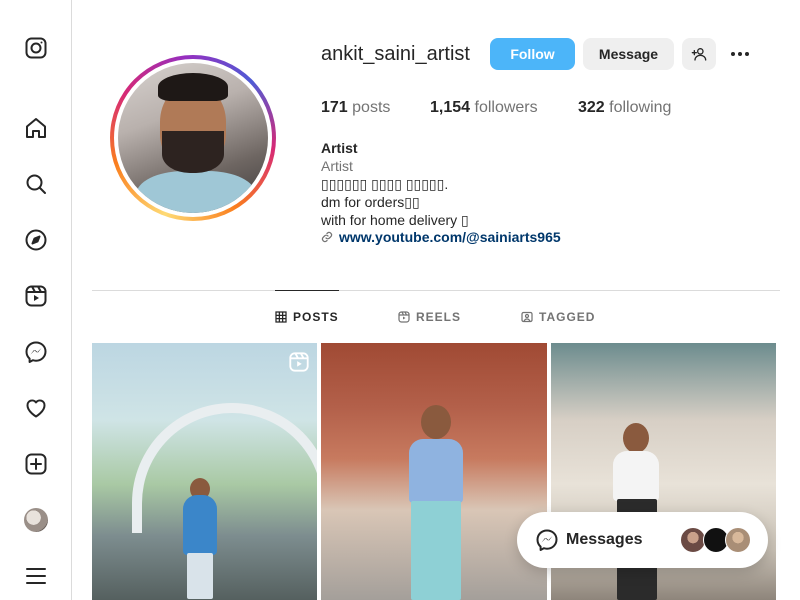 This screenshot has width=800, height=600. I want to click on messages-label: Messages, so click(604, 539).